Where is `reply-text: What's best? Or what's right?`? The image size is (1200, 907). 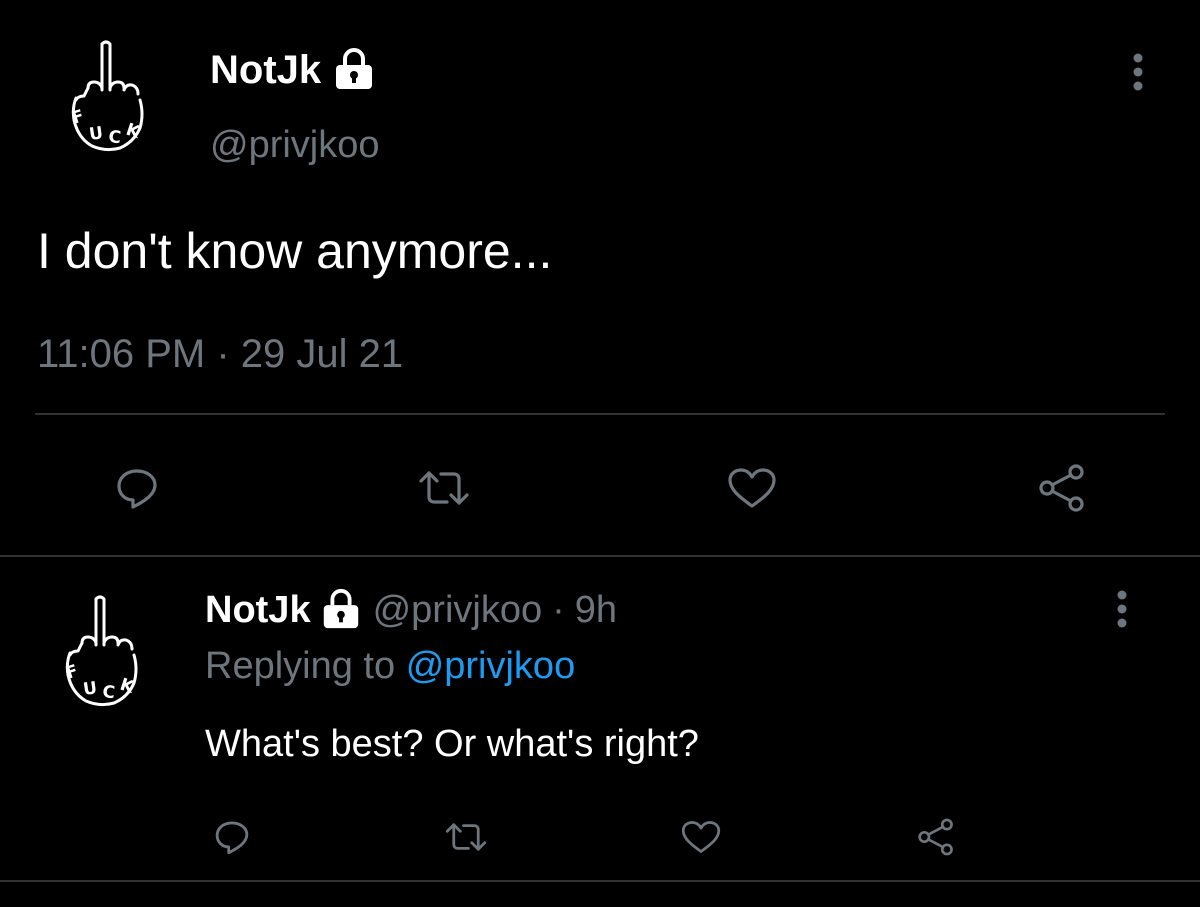
reply-text: What's best? Or what's right? is located at coordinates (452, 744).